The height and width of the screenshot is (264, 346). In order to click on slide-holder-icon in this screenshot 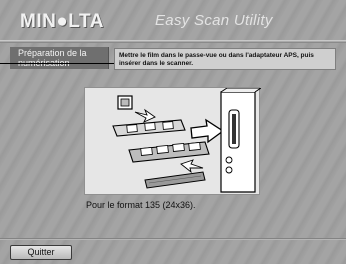, I will do `click(149, 128)`.